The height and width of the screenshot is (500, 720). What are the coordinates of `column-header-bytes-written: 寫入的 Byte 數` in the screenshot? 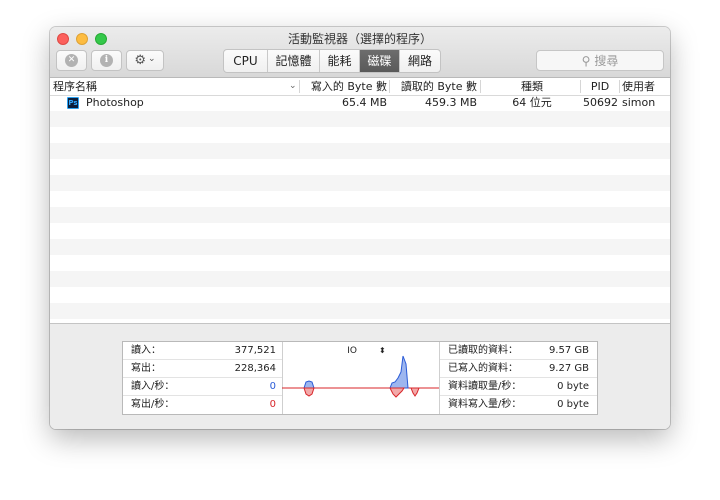 It's located at (344, 86).